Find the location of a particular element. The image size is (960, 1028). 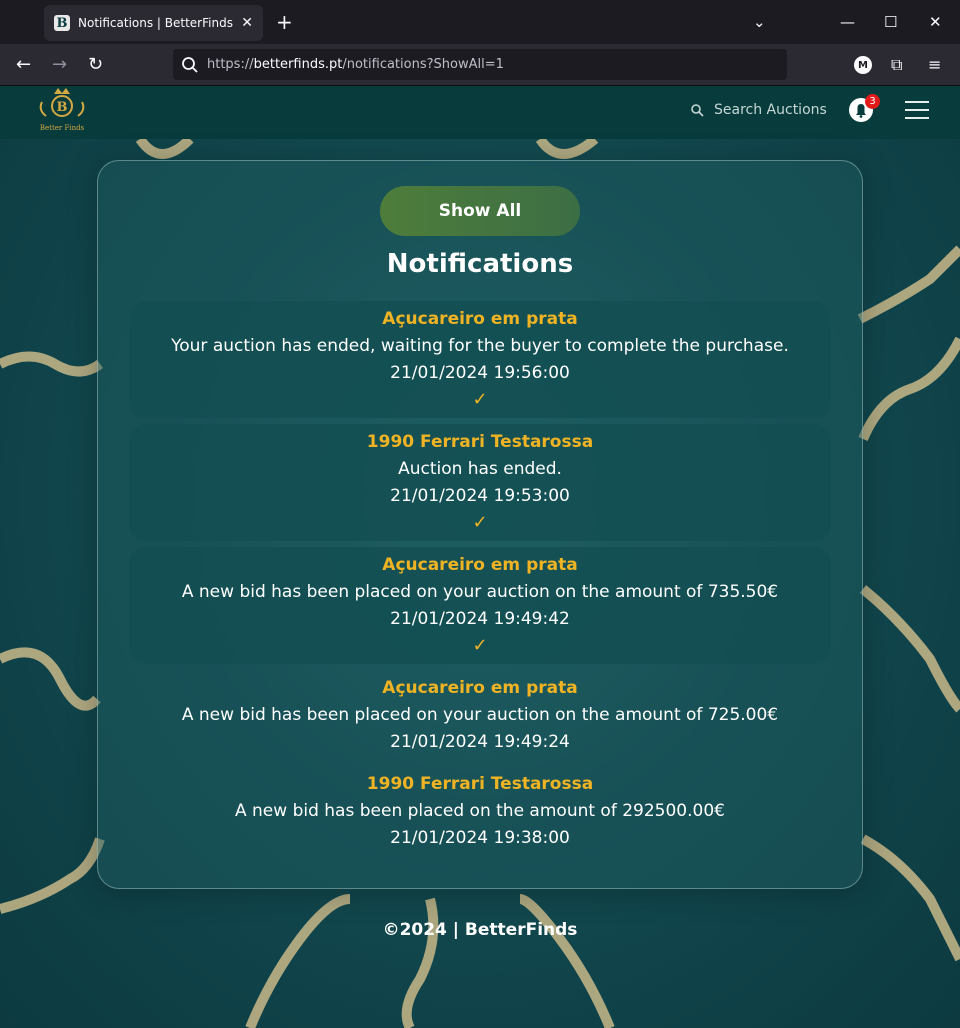

list-tabs-chevron-icon: ⌄ is located at coordinates (759, 22).